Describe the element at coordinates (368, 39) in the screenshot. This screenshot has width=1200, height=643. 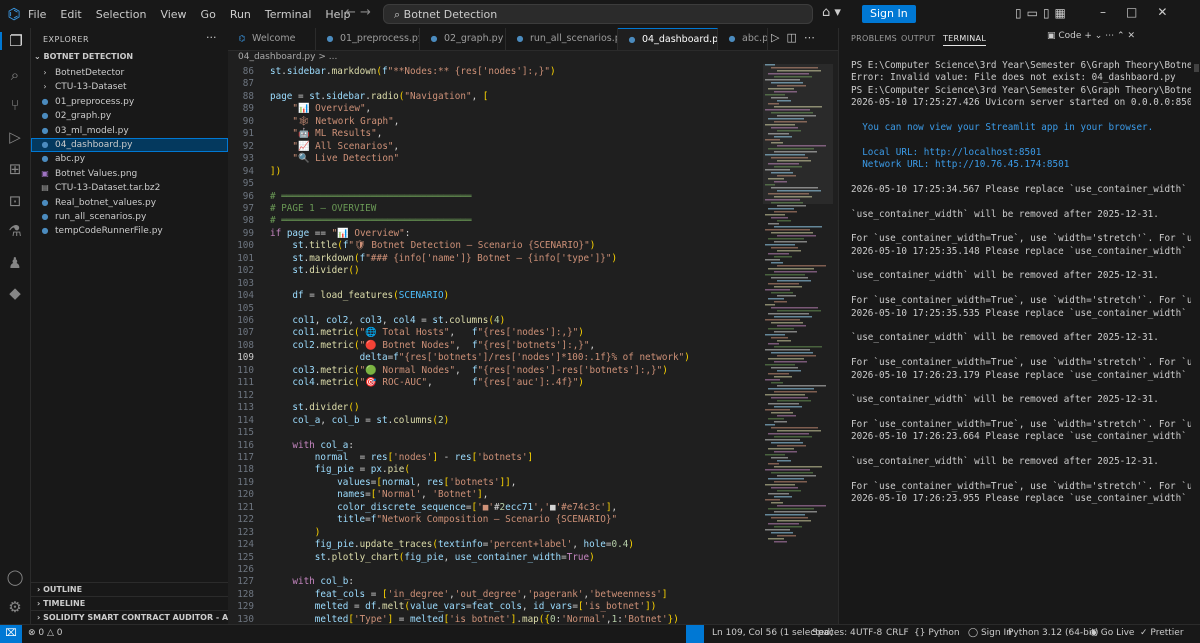
I see `tab-01-preprocess: ● 01_preprocess.py` at that location.